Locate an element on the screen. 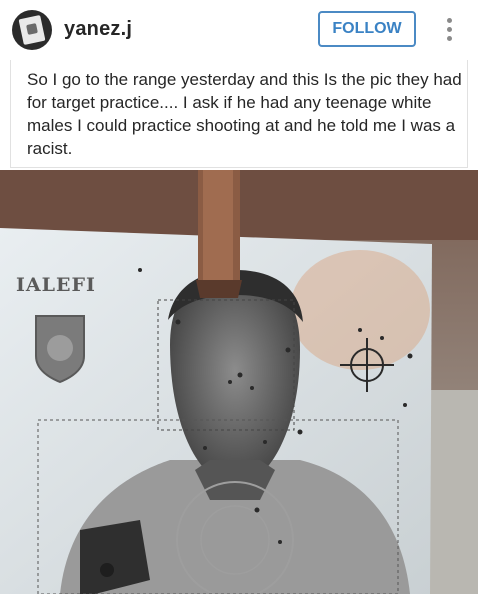 The height and width of the screenshot is (594, 478). avatar is located at coordinates (32, 30).